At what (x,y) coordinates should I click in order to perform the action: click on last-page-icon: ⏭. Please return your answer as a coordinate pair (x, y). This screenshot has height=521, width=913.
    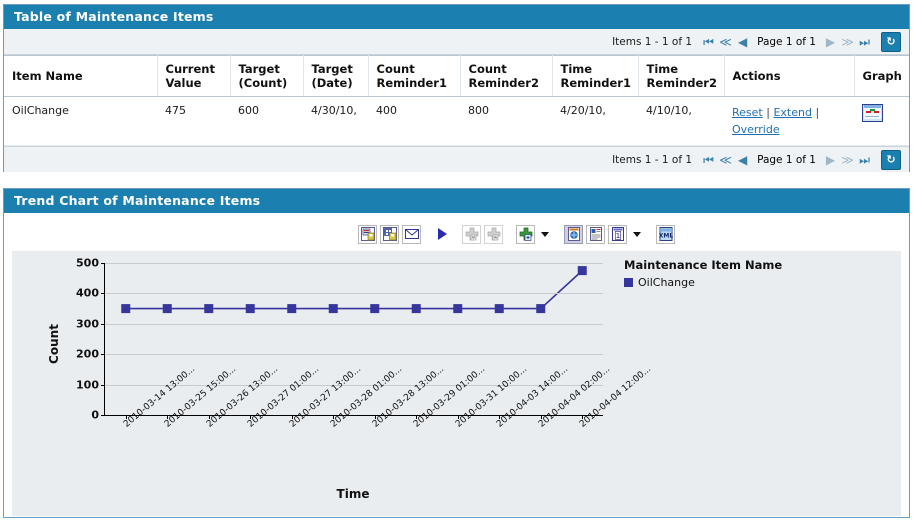
    Looking at the image, I should click on (864, 41).